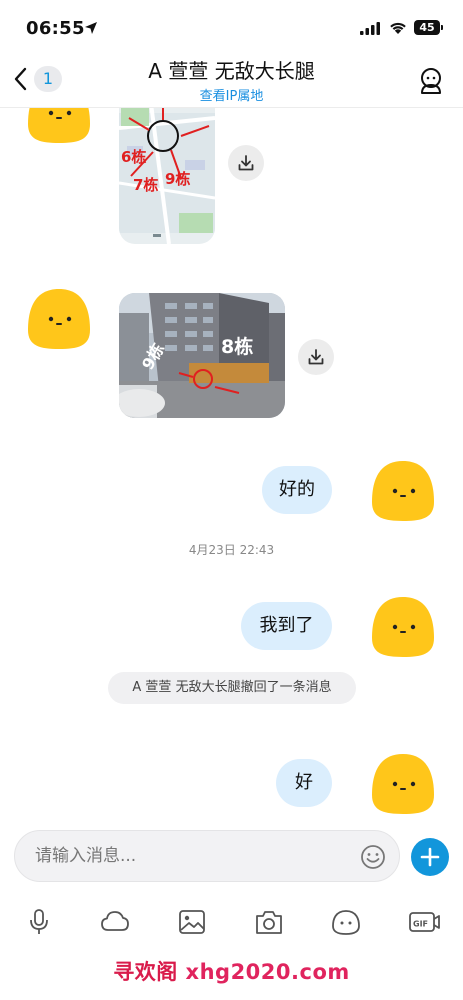 This screenshot has height=1000, width=463. Describe the element at coordinates (231, 94) in the screenshot. I see `ip-location-link: 查看IP属地` at that location.